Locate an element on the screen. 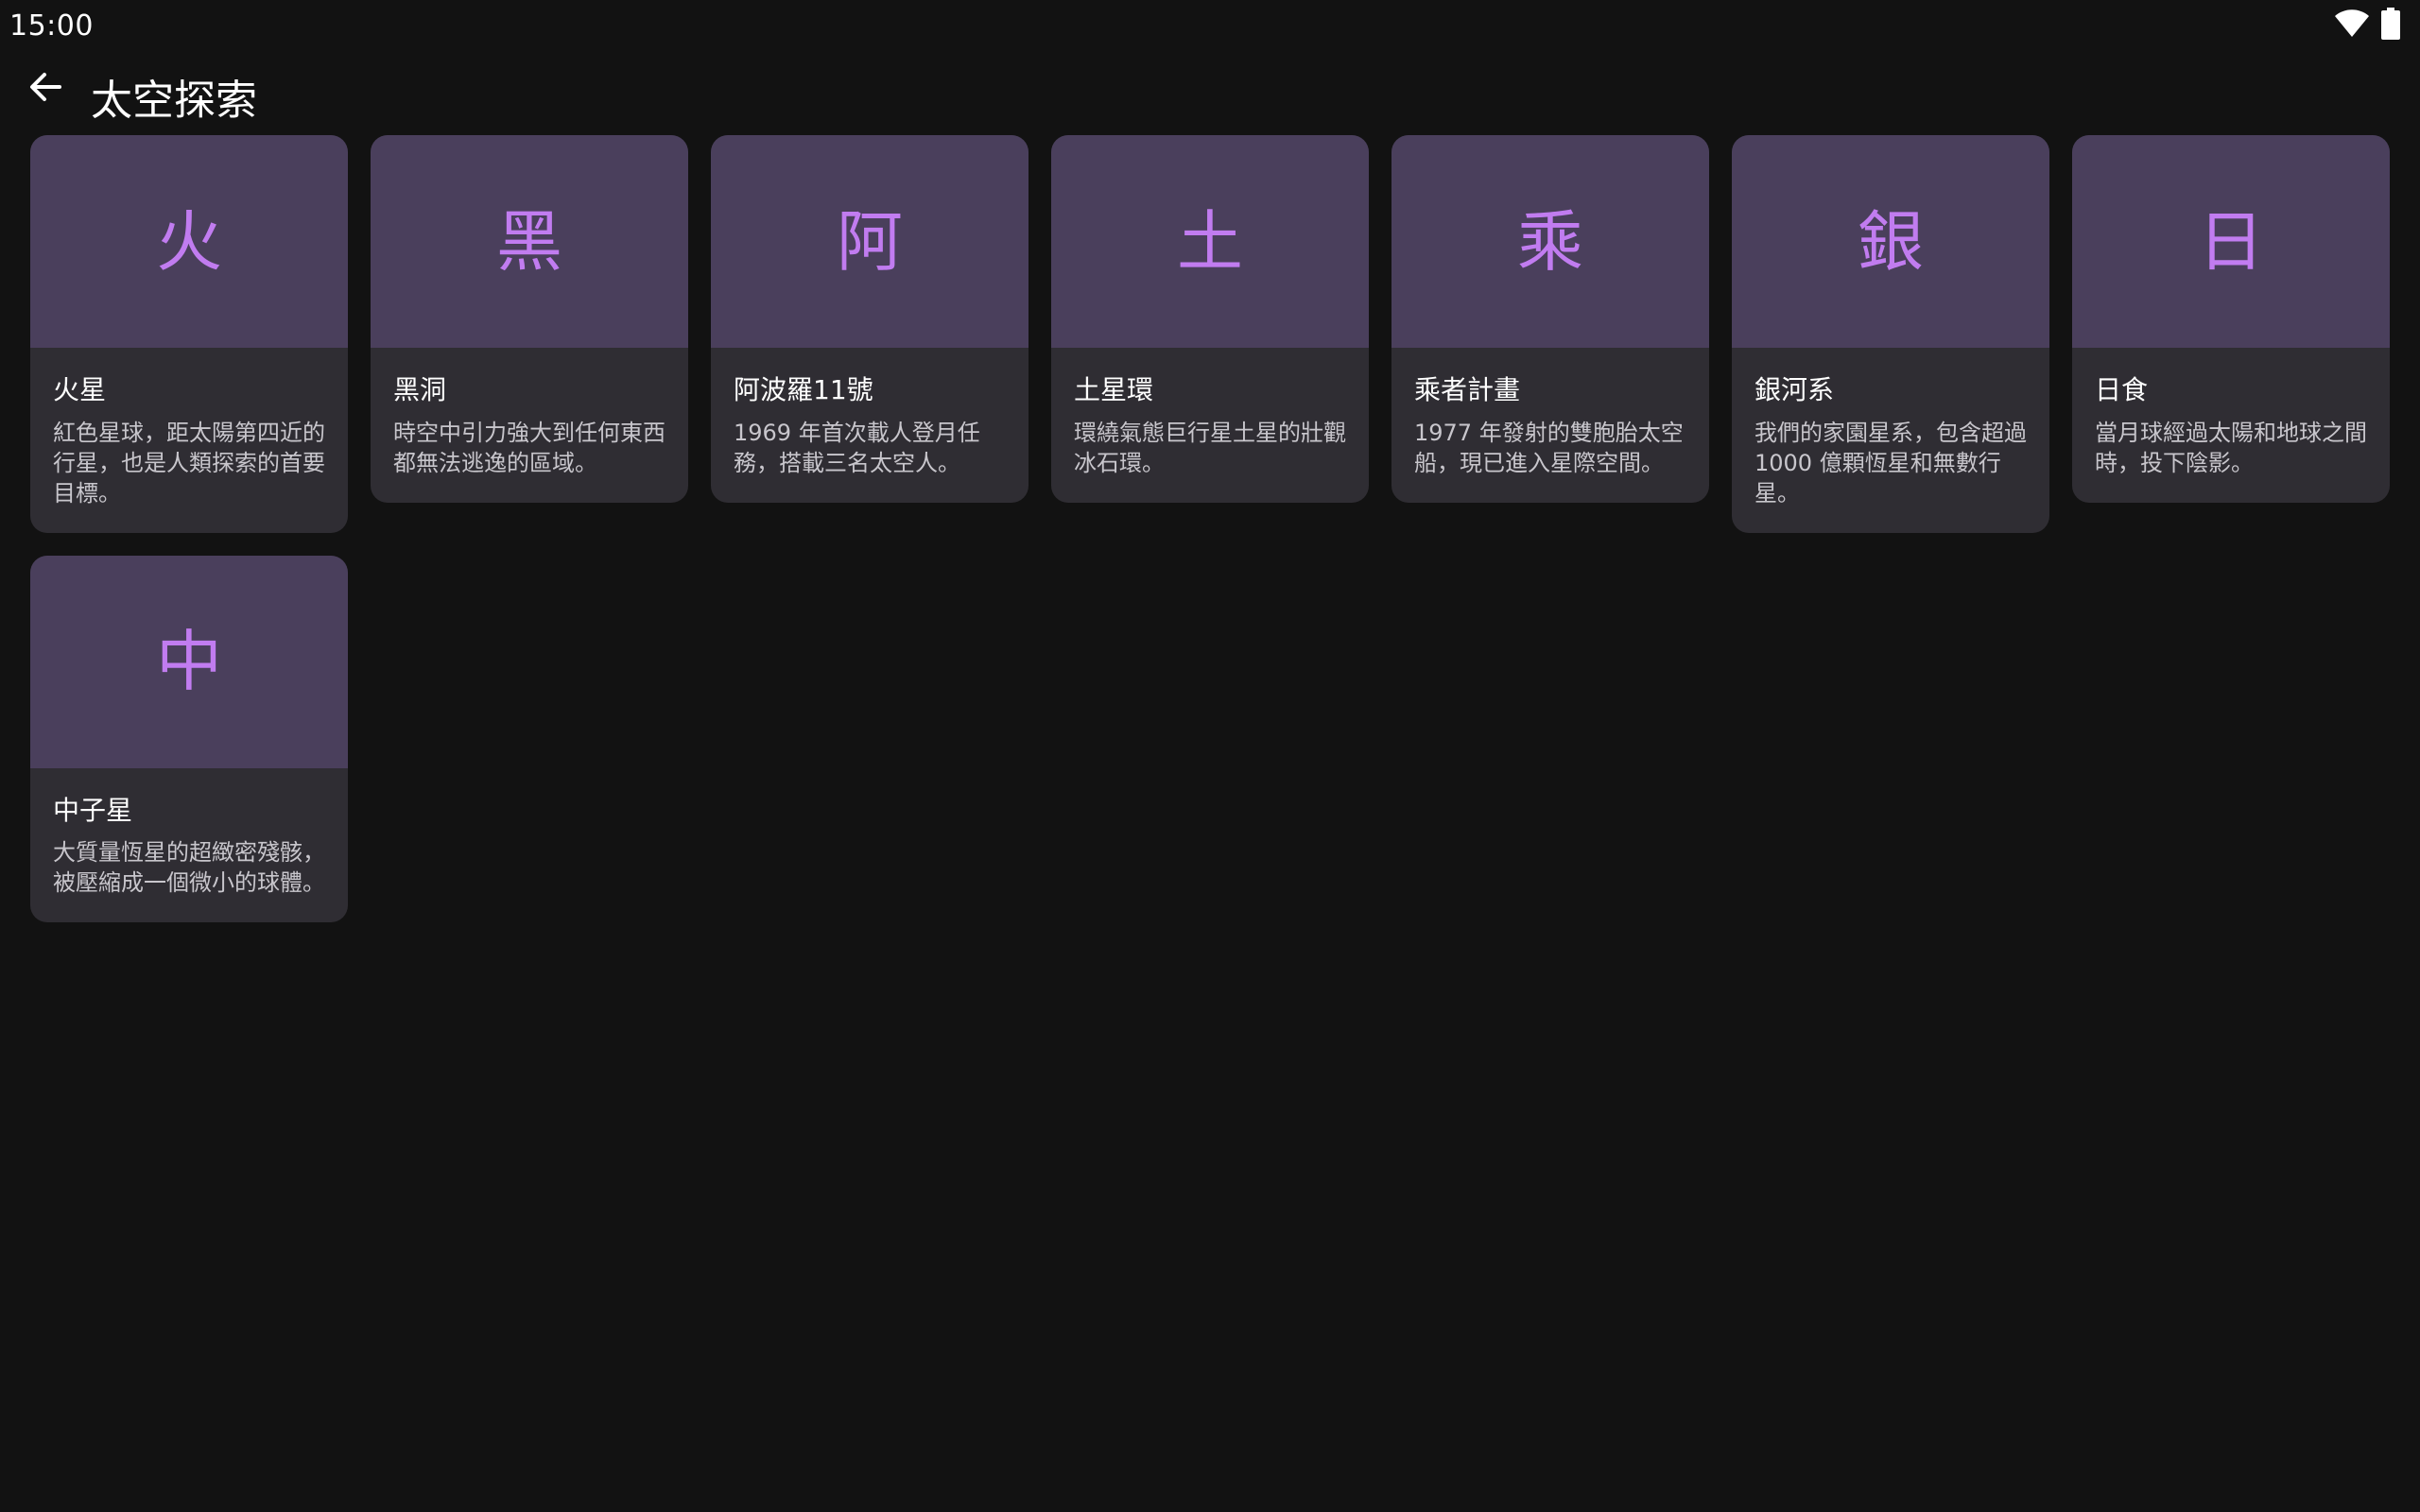  card-description: 時空中引力強大到任何東西都無法逃逸的區域。 is located at coordinates (529, 447).